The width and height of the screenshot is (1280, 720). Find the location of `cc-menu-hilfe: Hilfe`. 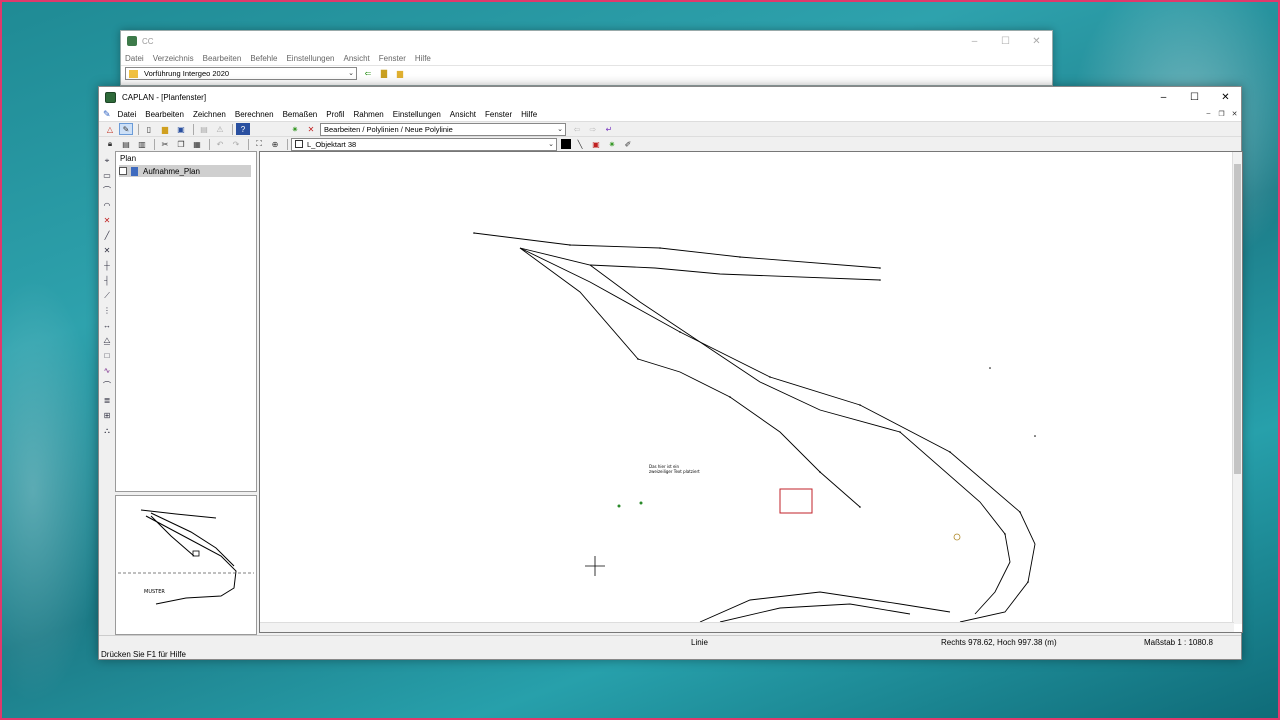

cc-menu-hilfe: Hilfe is located at coordinates (423, 58).